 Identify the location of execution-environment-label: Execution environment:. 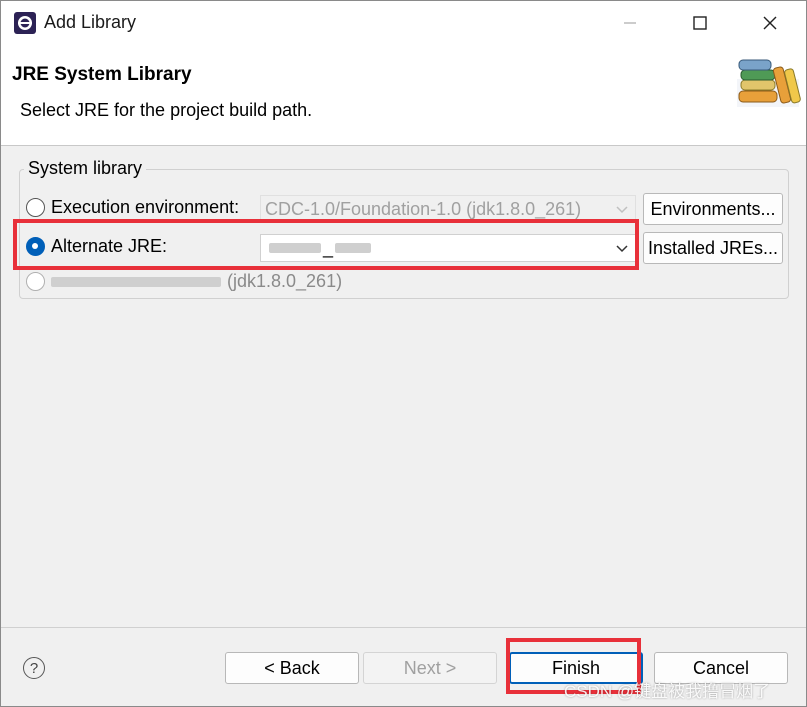
(145, 207).